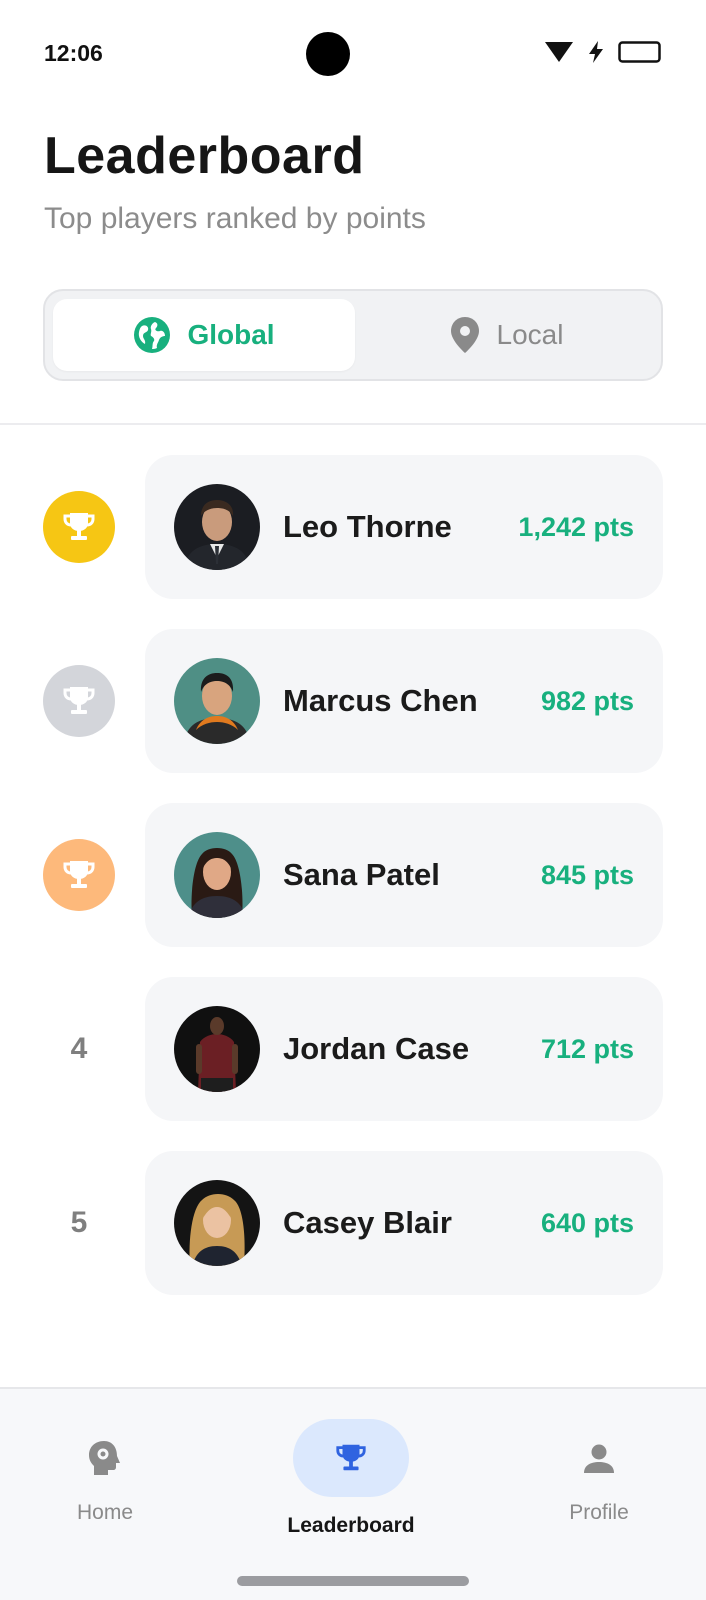  I want to click on rank-badge-bronze, so click(79, 875).